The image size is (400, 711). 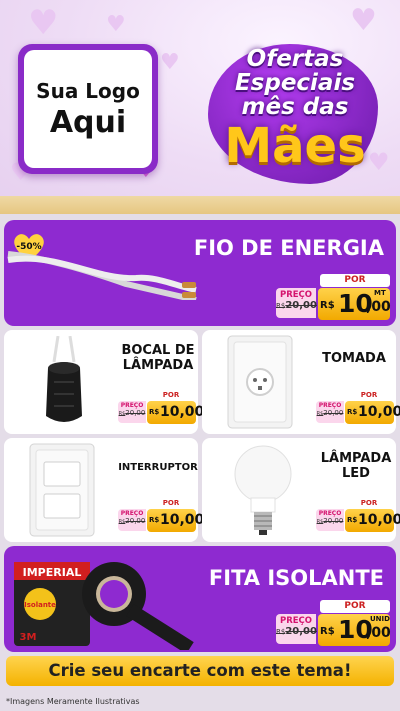 I want to click on cable-image, so click(x=102, y=275).